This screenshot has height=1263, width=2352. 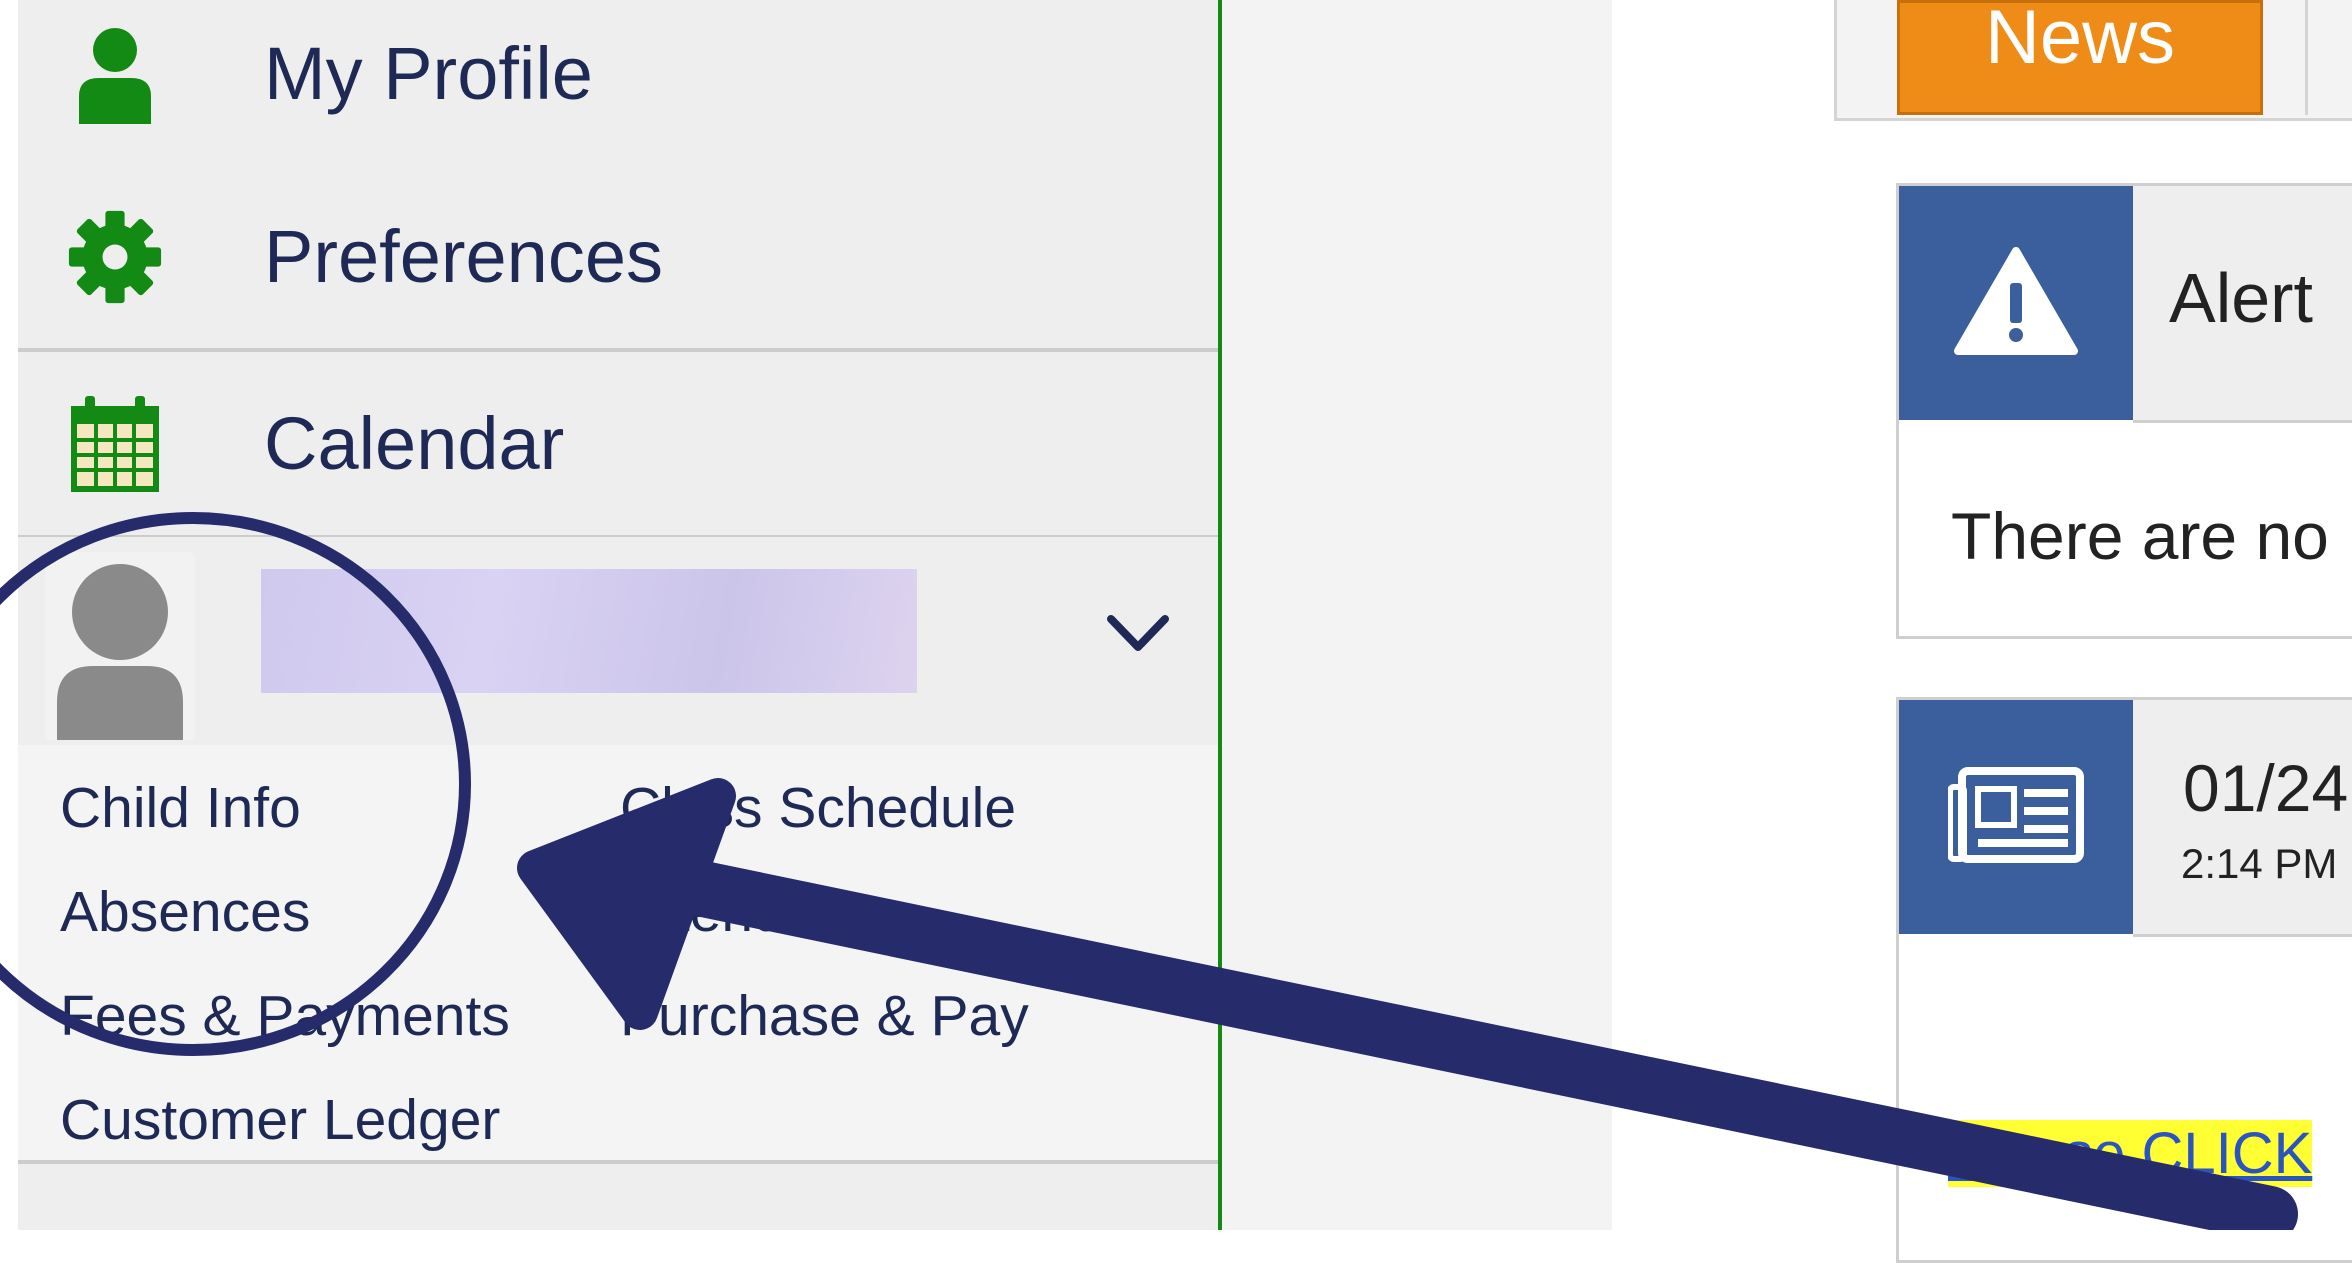 What do you see at coordinates (764, 912) in the screenshot?
I see `attendance-link: Attendance` at bounding box center [764, 912].